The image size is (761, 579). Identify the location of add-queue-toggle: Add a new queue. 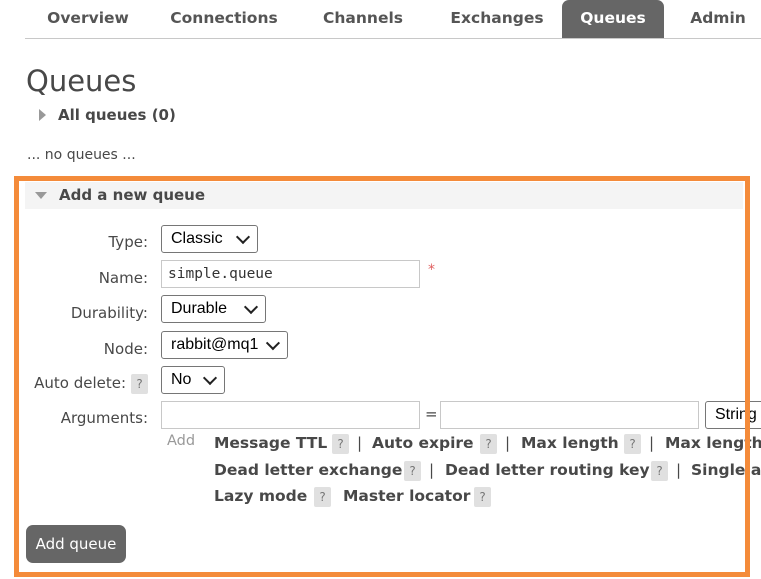
(120, 195).